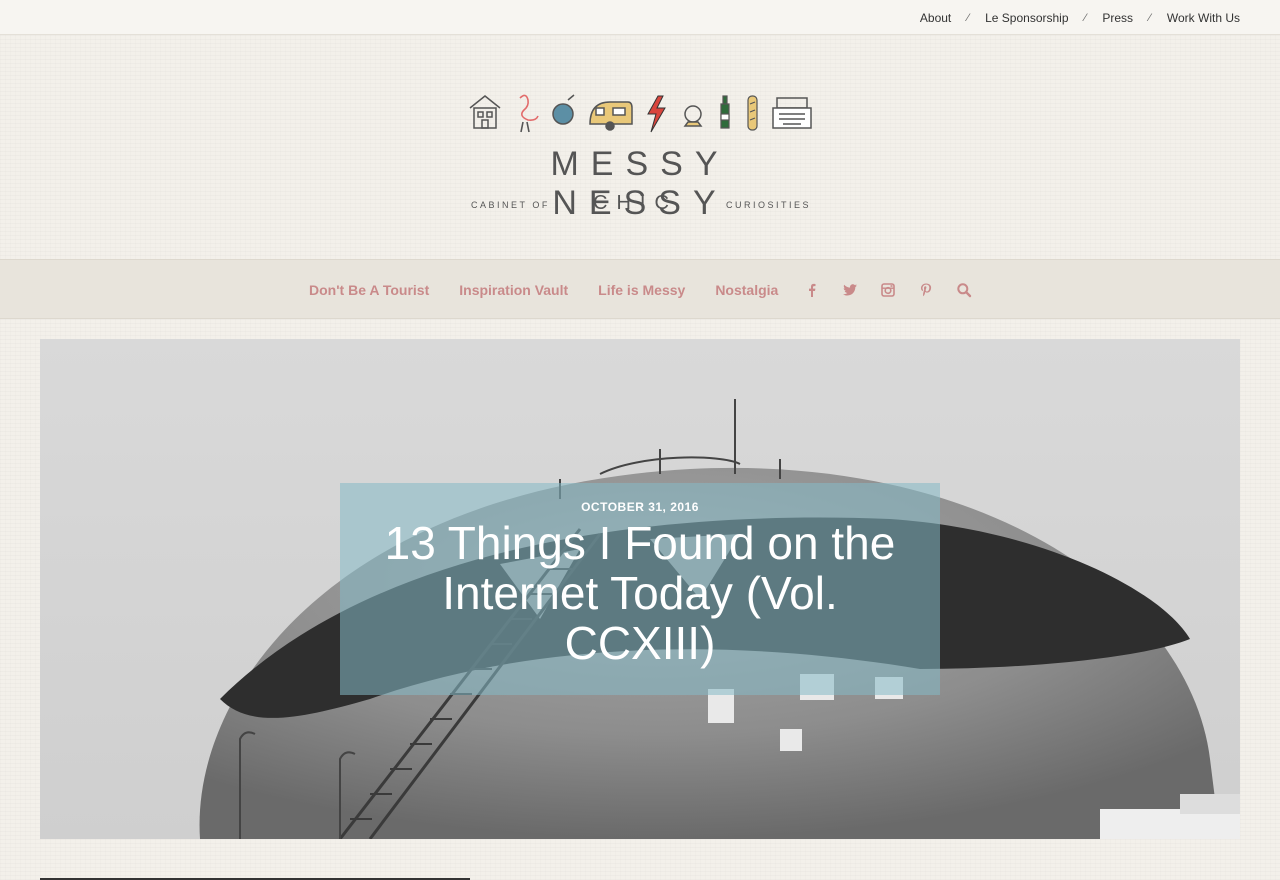  I want to click on post-date: OCTOBER 31, 2016, so click(640, 507).